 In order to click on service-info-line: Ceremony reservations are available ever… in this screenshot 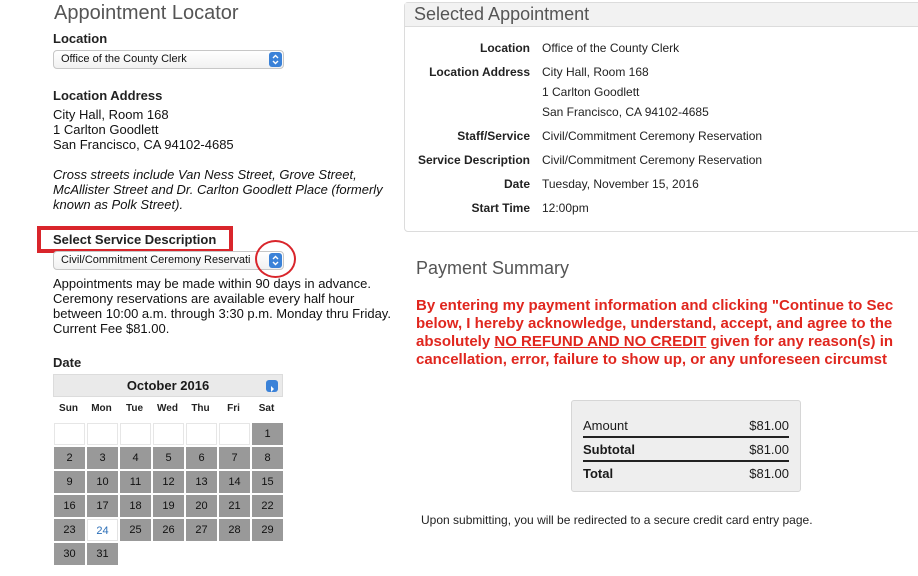, I will do `click(204, 298)`.